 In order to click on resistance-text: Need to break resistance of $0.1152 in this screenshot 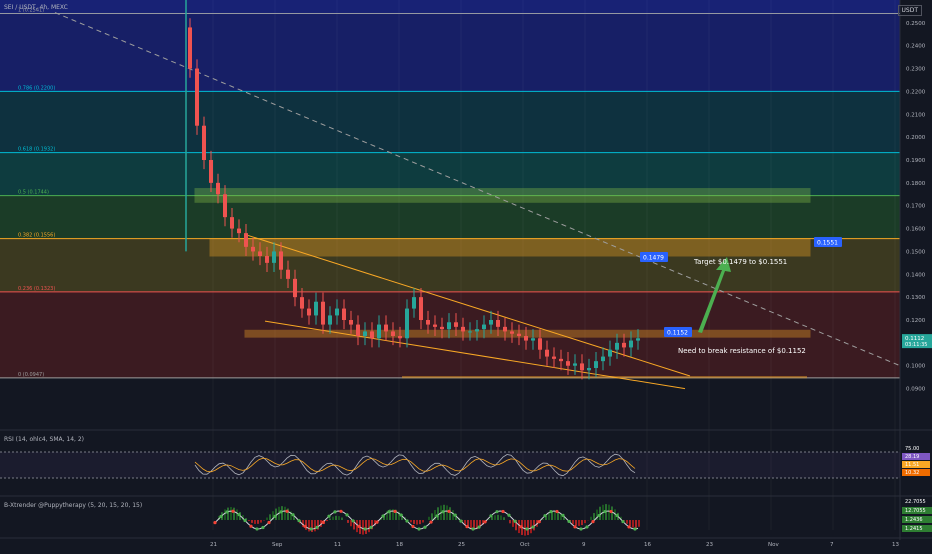, I will do `click(742, 351)`.